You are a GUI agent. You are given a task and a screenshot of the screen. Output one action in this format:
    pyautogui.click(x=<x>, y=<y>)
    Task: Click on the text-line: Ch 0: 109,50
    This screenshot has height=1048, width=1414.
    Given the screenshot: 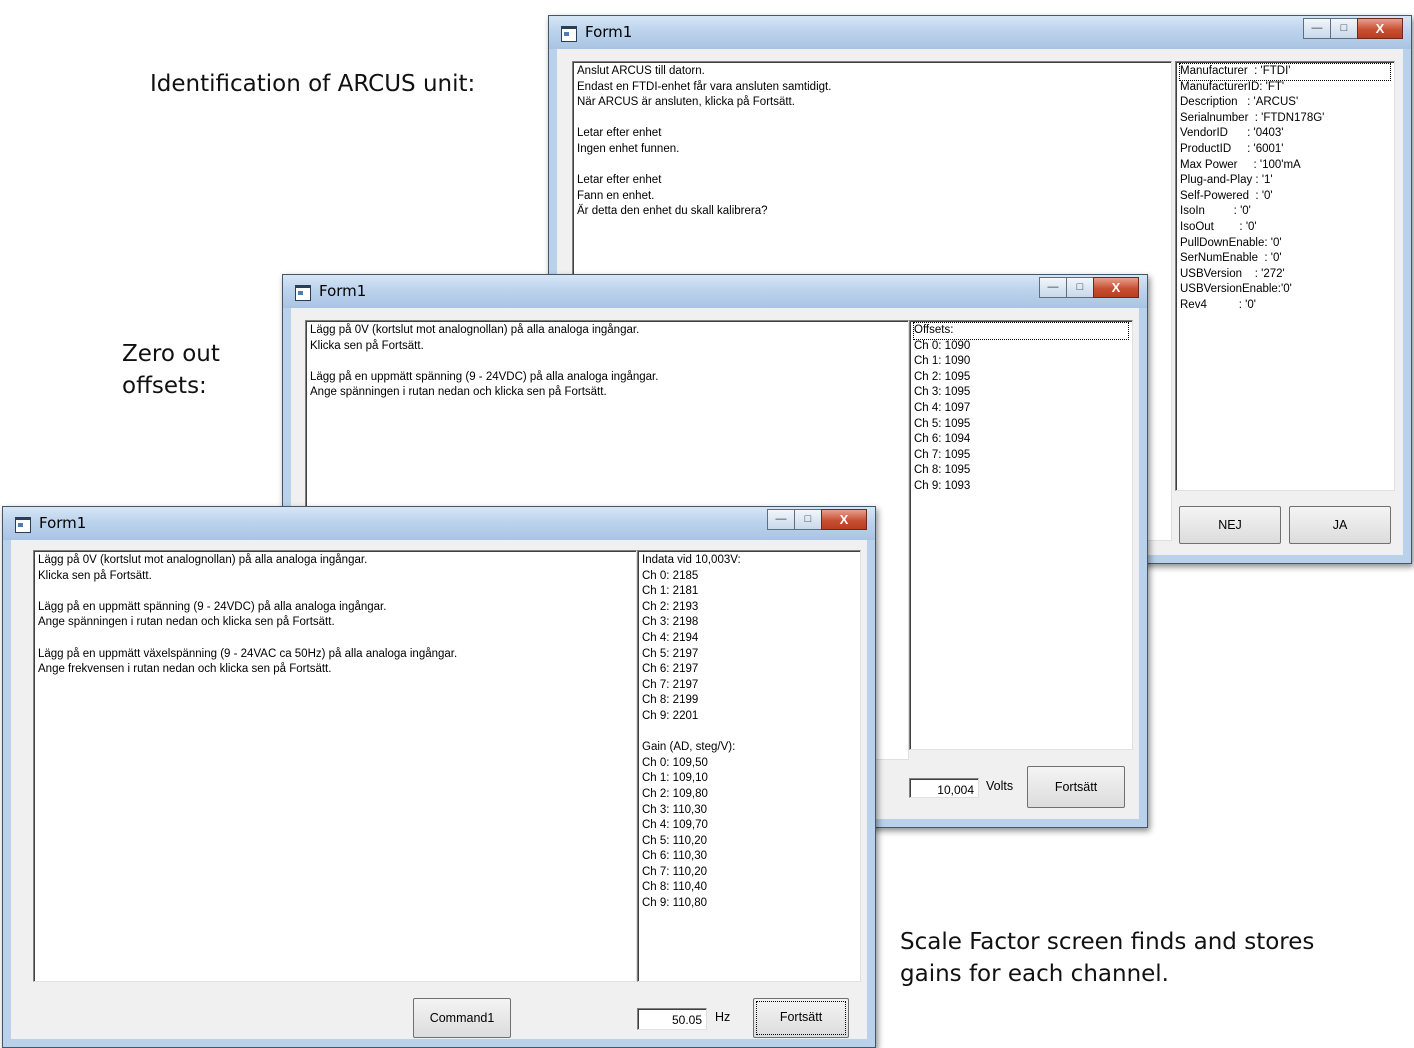 What is the action you would take?
    pyautogui.click(x=675, y=762)
    